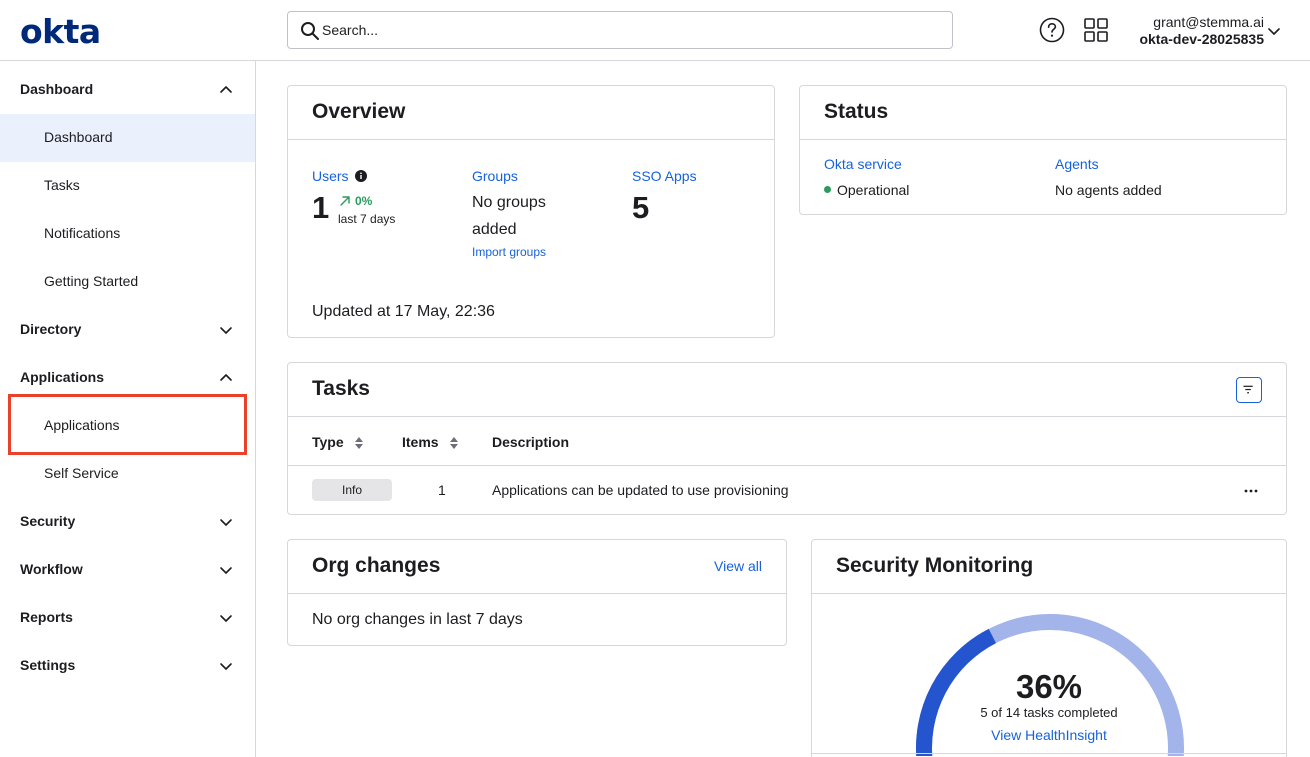 Image resolution: width=1310 pixels, height=757 pixels. Describe the element at coordinates (509, 252) in the screenshot. I see `import-groups-link: Import groups` at that location.